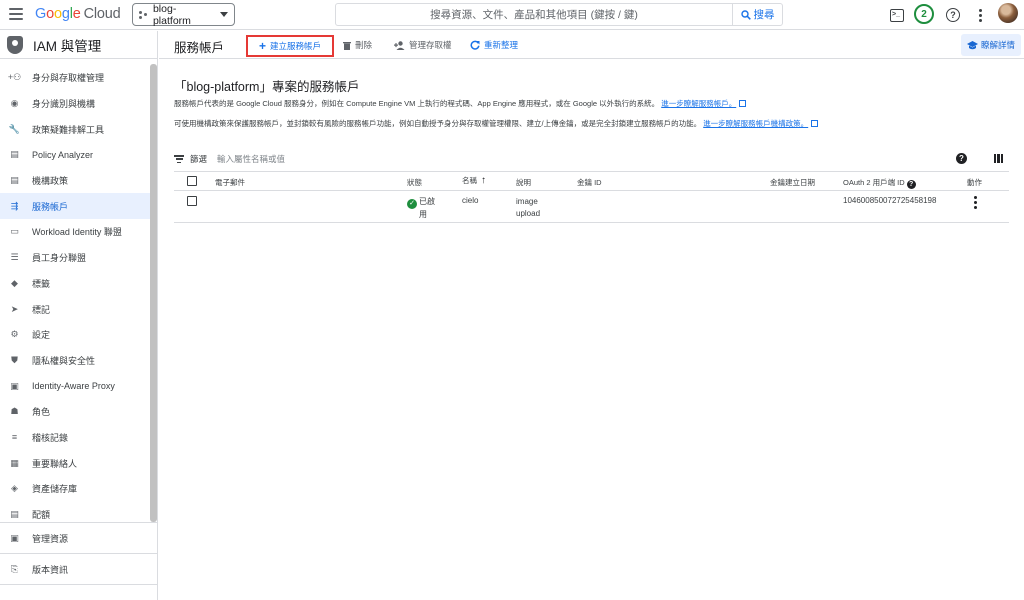 This screenshot has width=1024, height=600. Describe the element at coordinates (75, 284) in the screenshot. I see `sidebar-item-tag: ◆ 標籤` at that location.